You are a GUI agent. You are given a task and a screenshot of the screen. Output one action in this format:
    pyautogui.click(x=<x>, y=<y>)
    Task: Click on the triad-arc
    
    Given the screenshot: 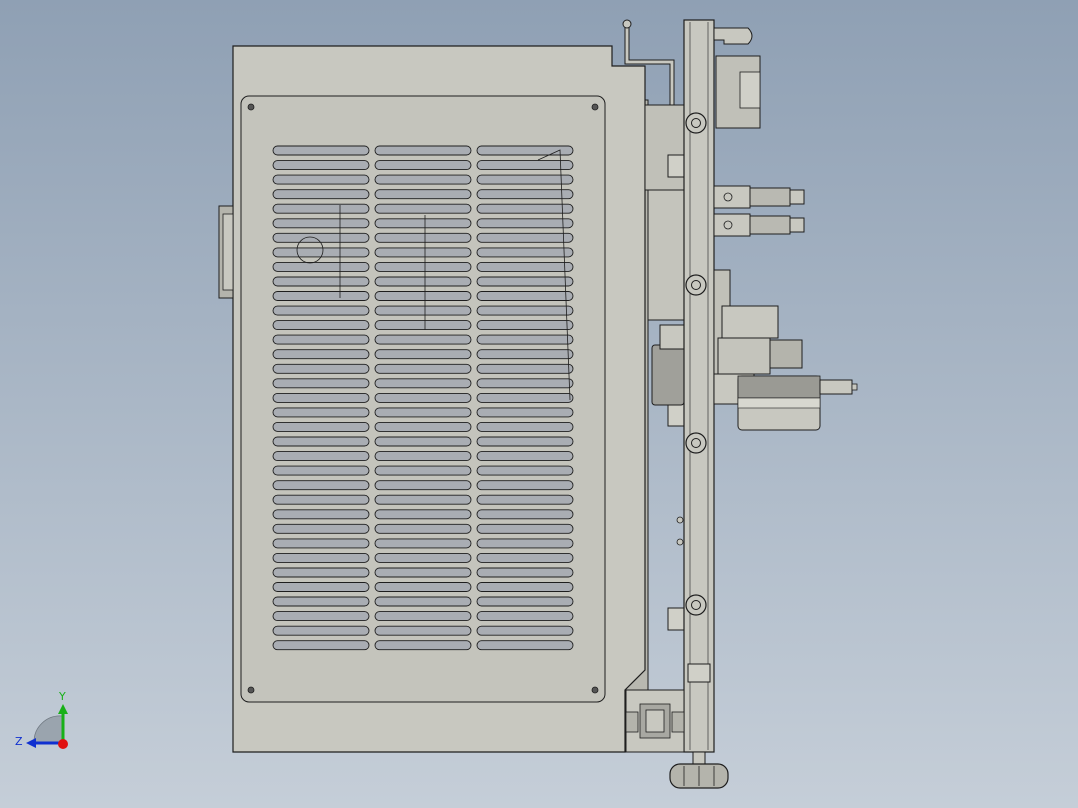 What is the action you would take?
    pyautogui.click(x=48, y=729)
    